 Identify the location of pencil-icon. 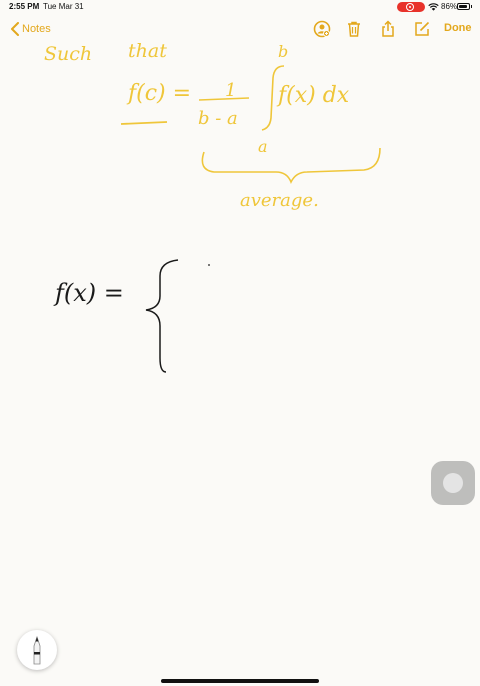
(37, 650).